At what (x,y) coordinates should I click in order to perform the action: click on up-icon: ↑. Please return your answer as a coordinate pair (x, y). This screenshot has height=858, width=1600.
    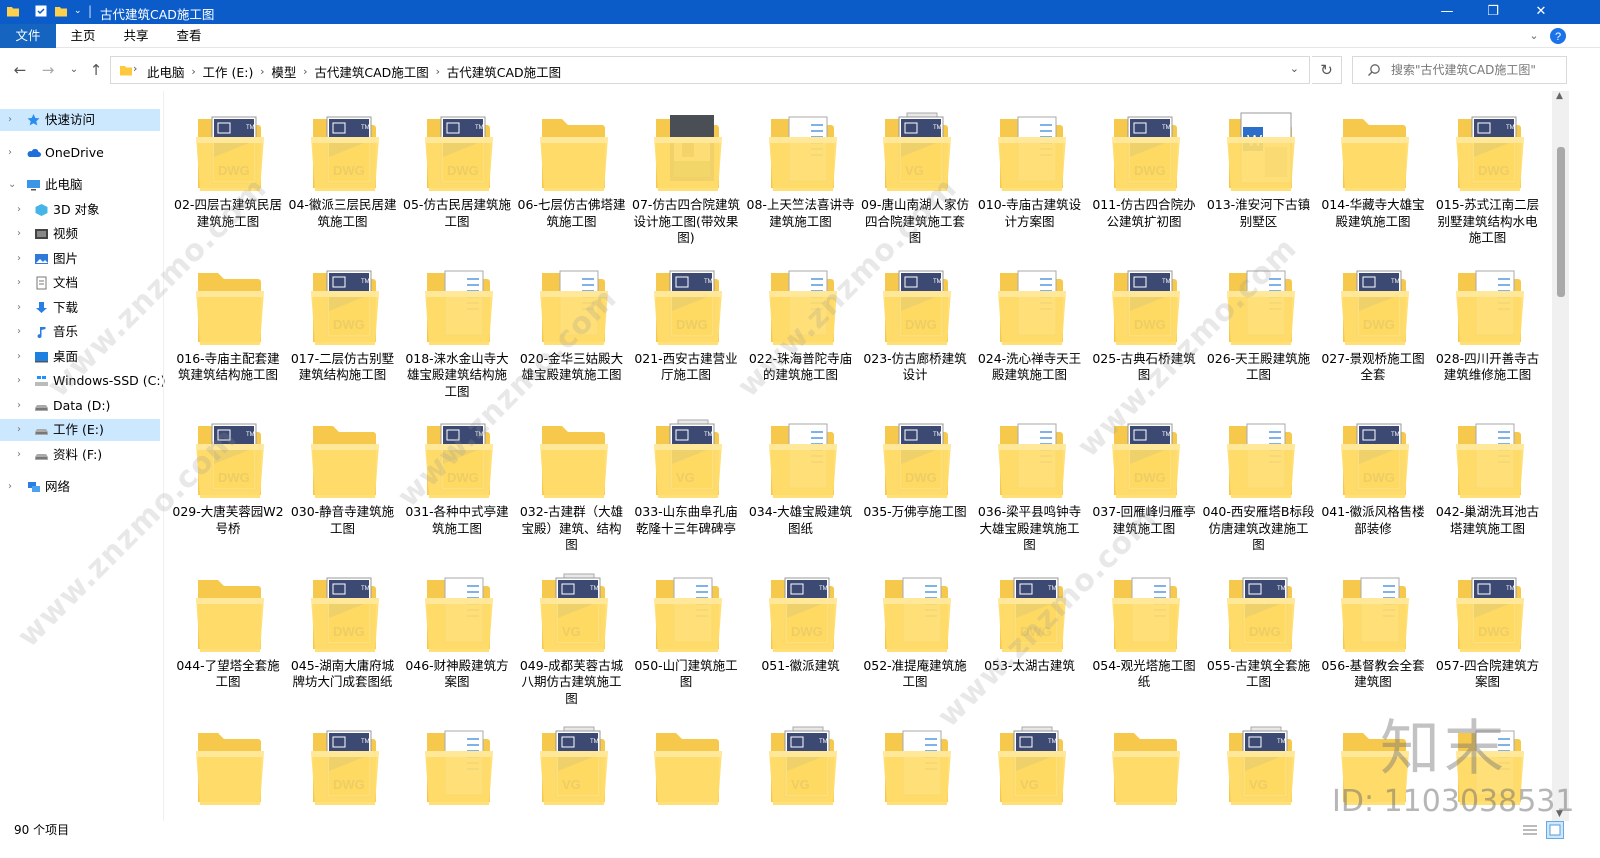
    Looking at the image, I should click on (96, 70).